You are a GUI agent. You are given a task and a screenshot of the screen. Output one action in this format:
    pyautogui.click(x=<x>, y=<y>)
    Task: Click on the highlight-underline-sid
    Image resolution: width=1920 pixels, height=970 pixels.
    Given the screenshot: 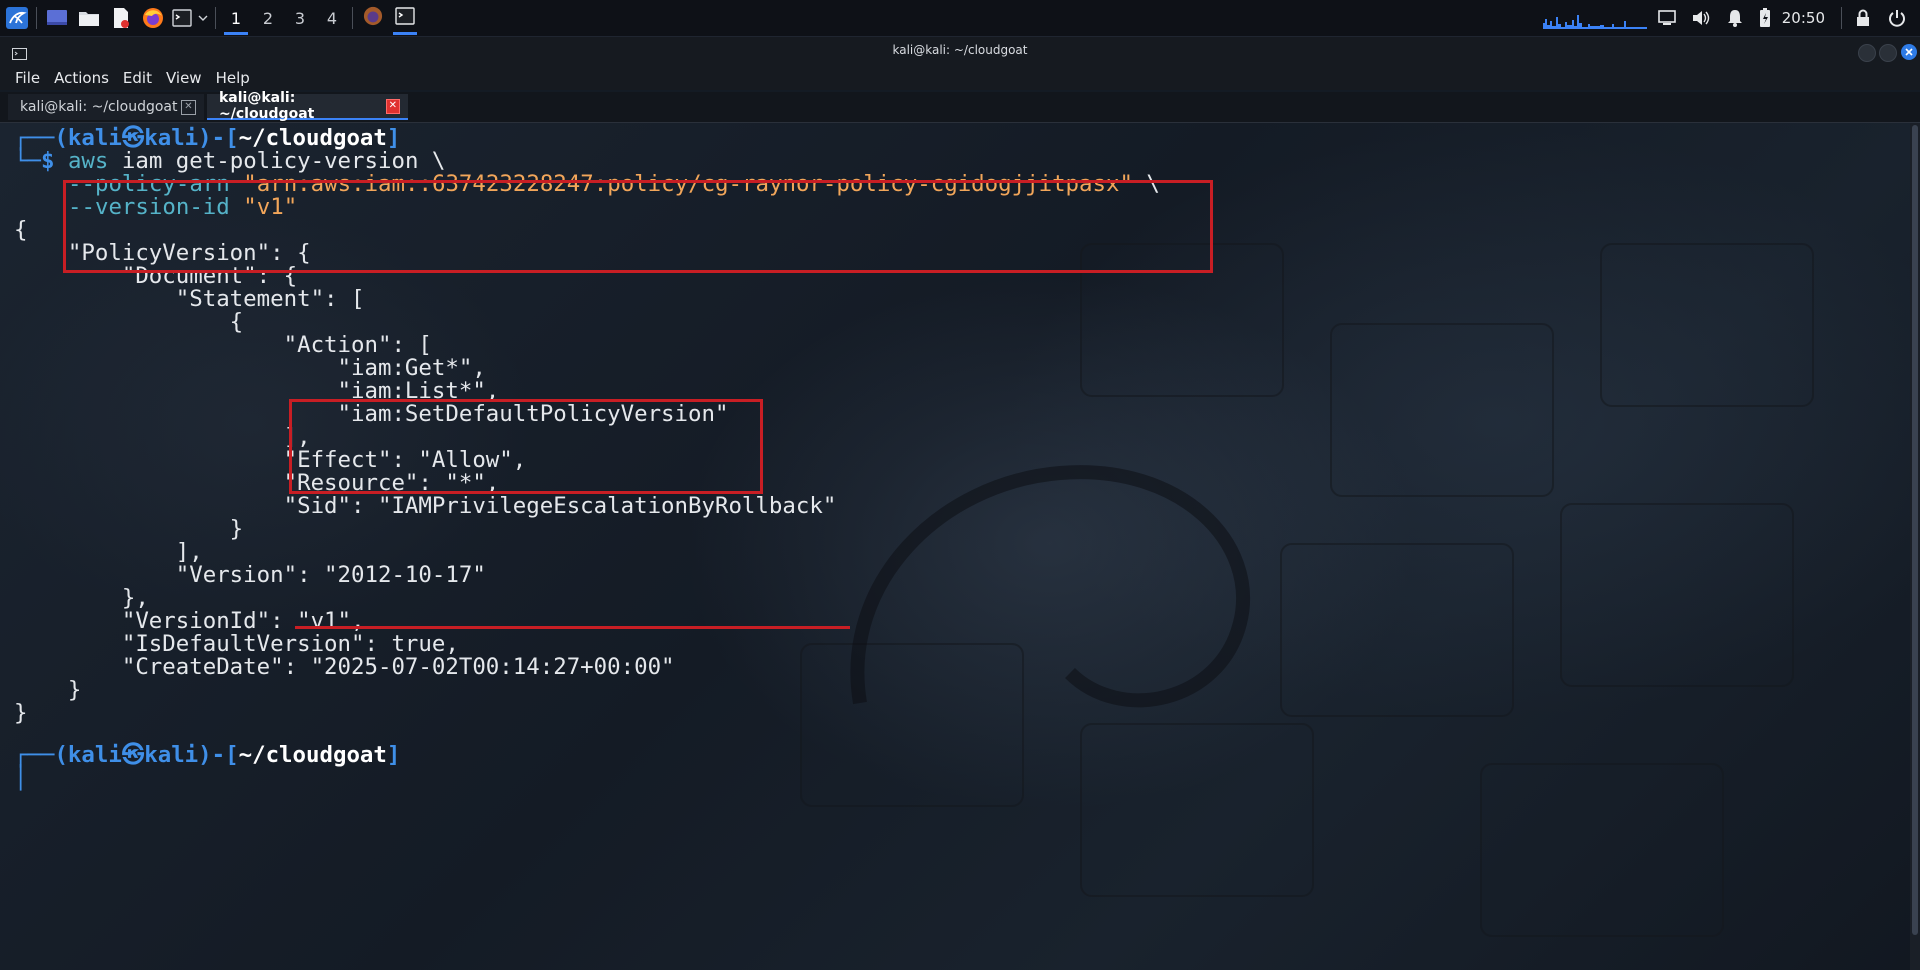 What is the action you would take?
    pyautogui.click(x=572, y=627)
    